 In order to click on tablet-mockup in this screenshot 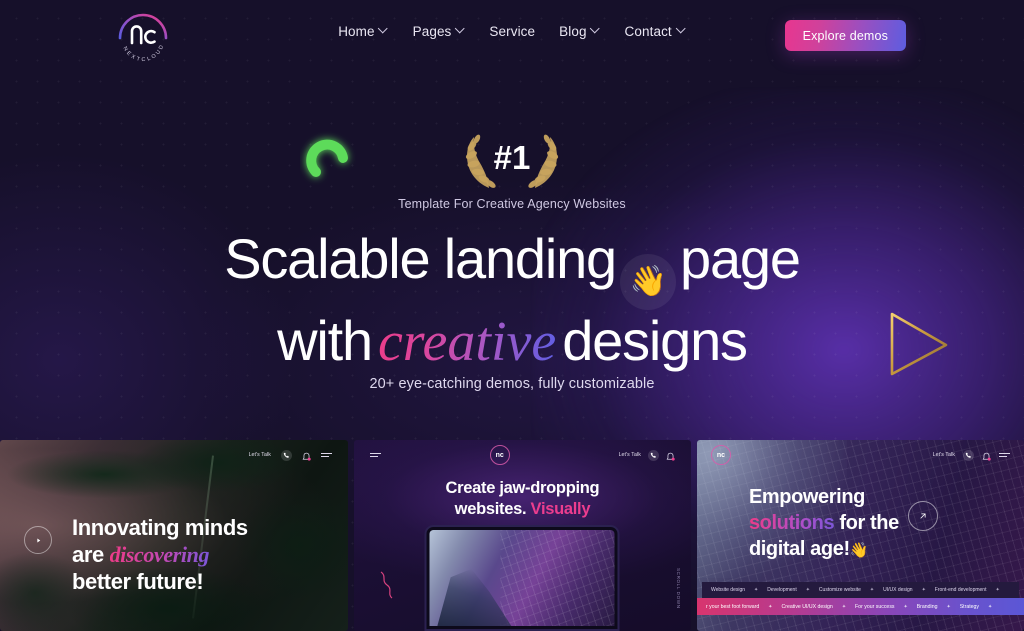, I will do `click(522, 578)`.